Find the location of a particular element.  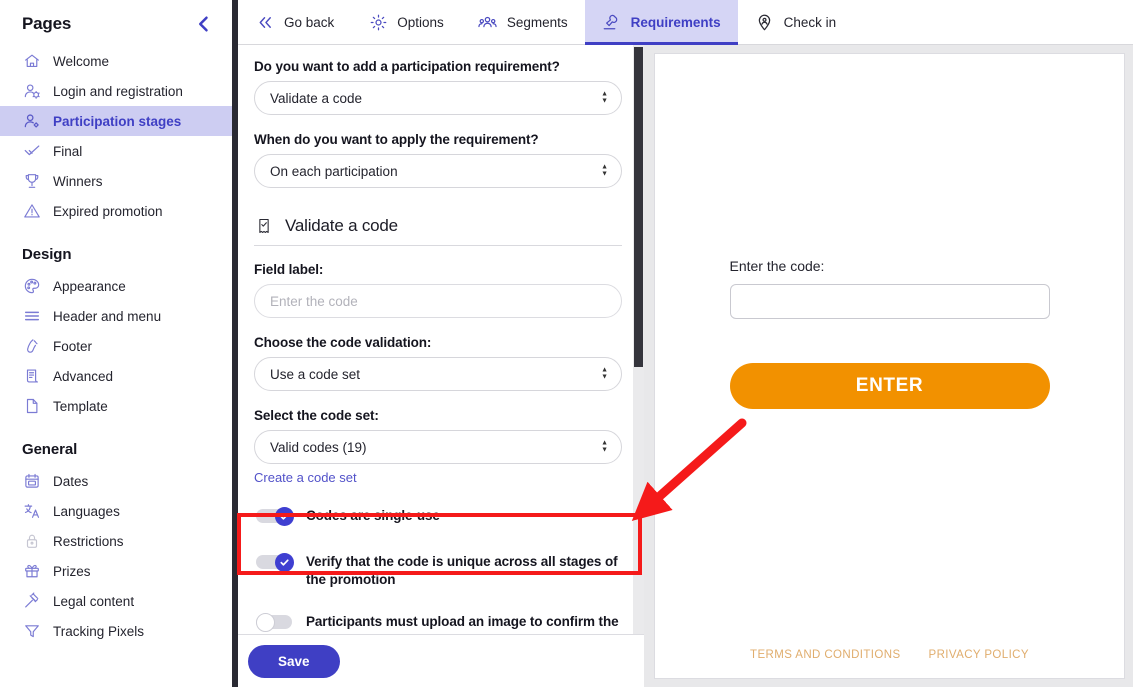

sidebar-section-title-general: General is located at coordinates (50, 449).